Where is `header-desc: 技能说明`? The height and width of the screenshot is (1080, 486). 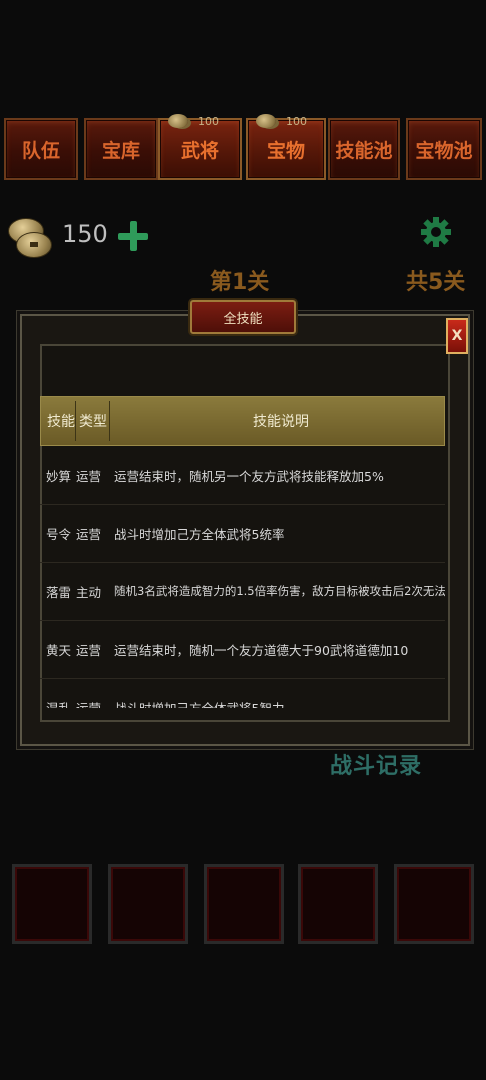
header-desc: 技能说明 is located at coordinates (281, 422).